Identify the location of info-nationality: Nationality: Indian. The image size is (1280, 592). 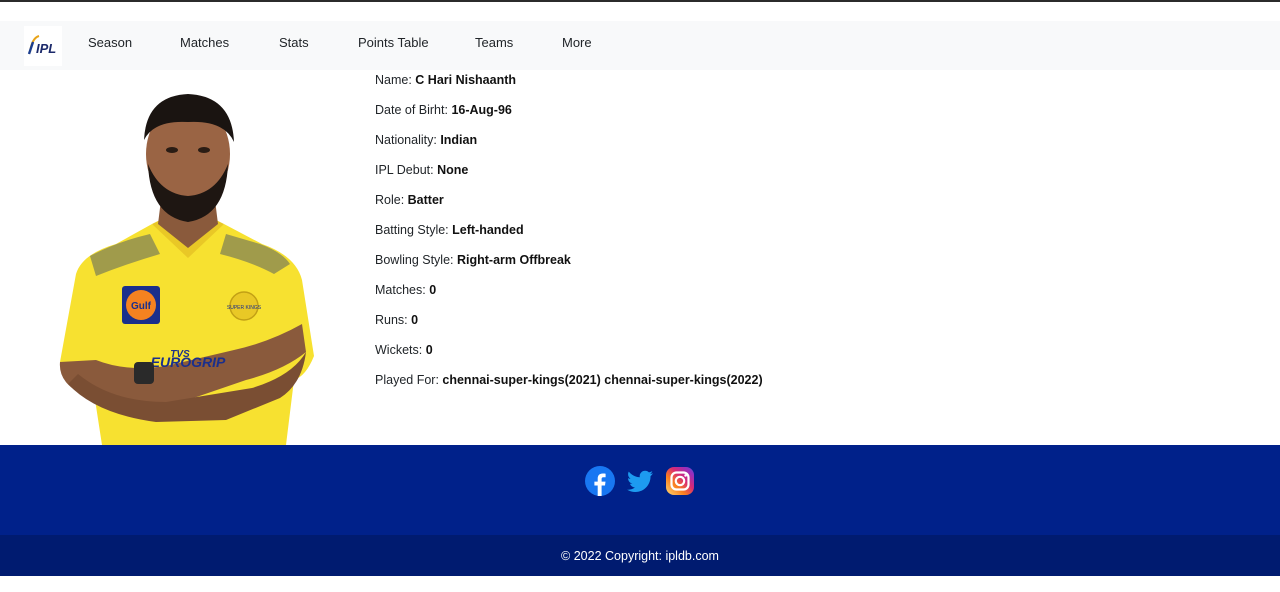
(426, 140).